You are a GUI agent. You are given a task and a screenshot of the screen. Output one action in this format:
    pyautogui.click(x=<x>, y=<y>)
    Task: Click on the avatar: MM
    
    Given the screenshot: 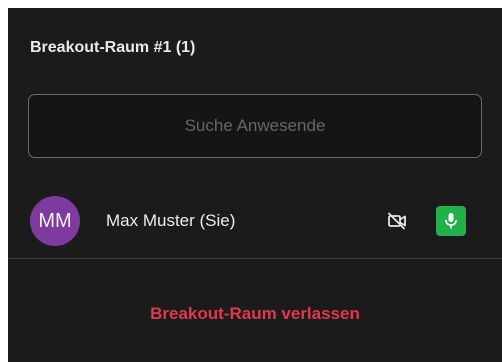 What is the action you would take?
    pyautogui.click(x=55, y=221)
    